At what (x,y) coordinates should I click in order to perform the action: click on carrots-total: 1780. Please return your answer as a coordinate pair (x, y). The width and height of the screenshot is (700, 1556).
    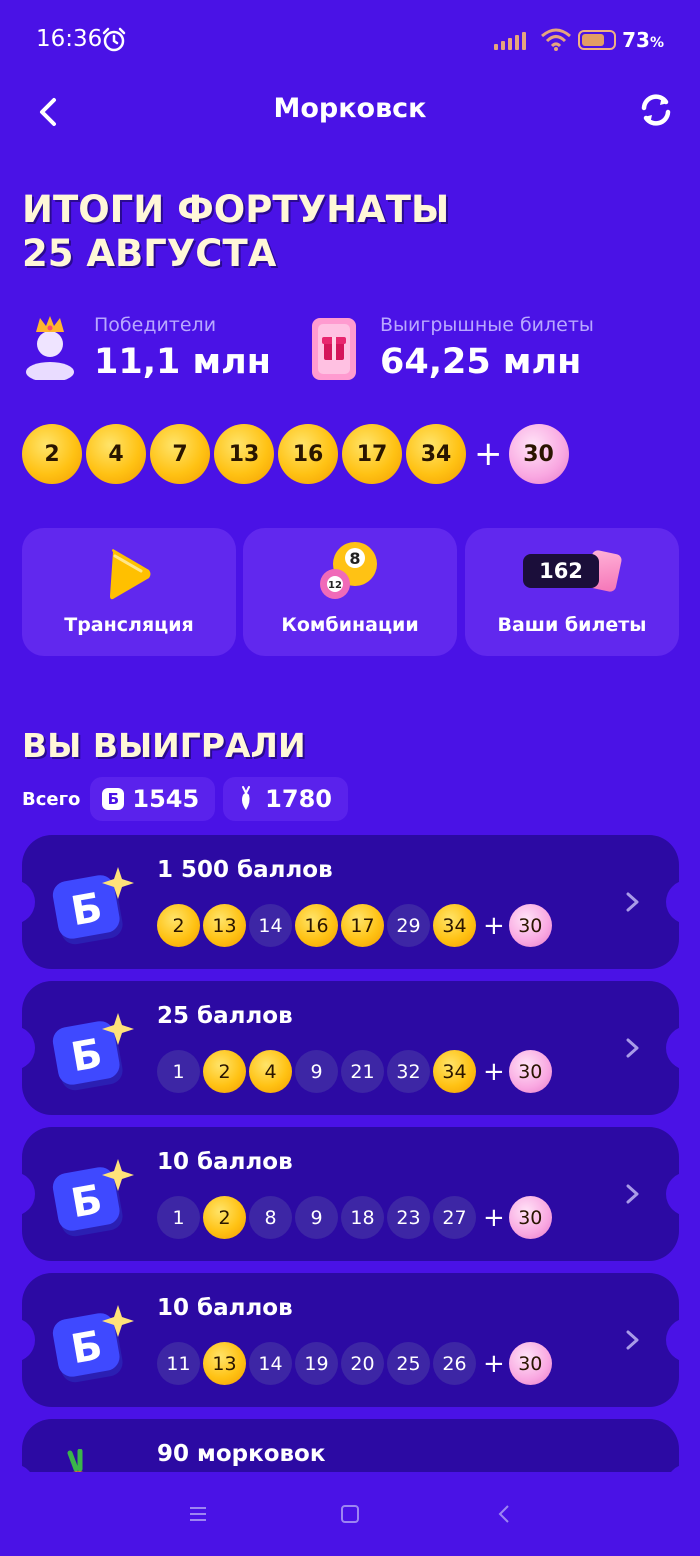
    Looking at the image, I should click on (298, 799).